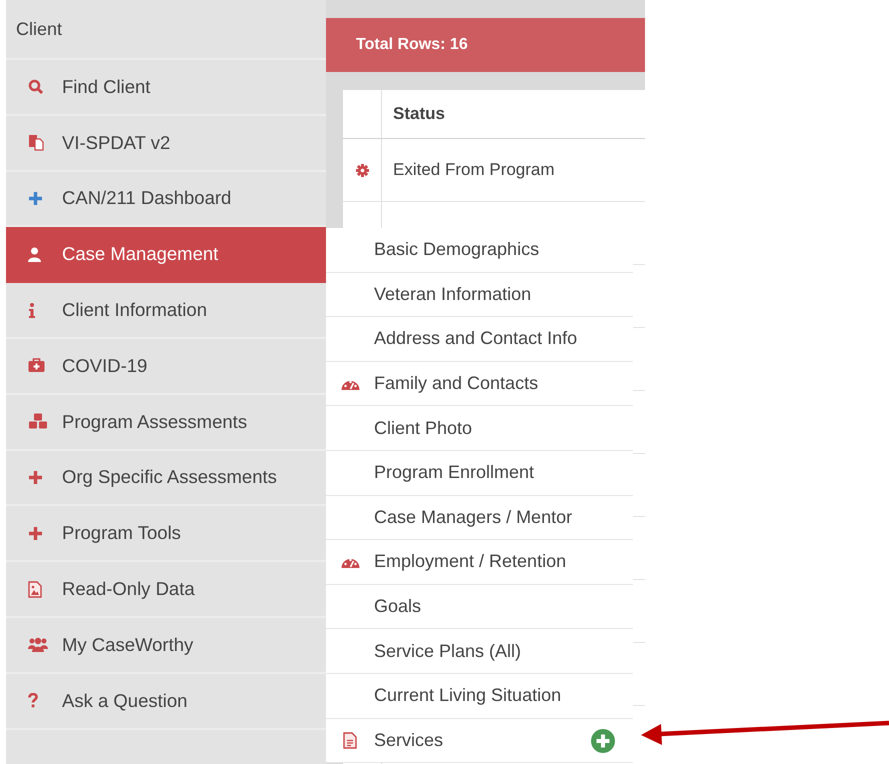 This screenshot has height=764, width=889. Describe the element at coordinates (479, 295) in the screenshot. I see `submenu-item: Veteran Information` at that location.